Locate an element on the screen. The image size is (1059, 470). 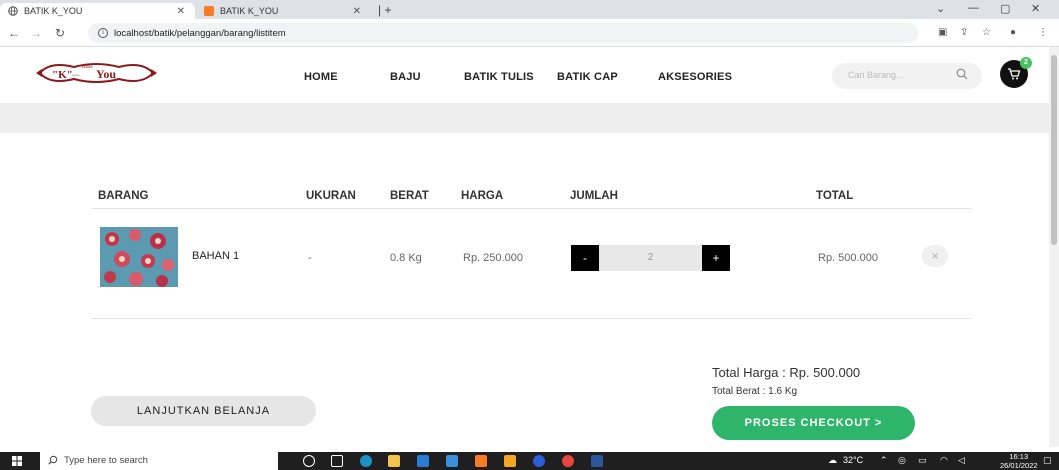
col-ukuran: UKURAN is located at coordinates (331, 196).